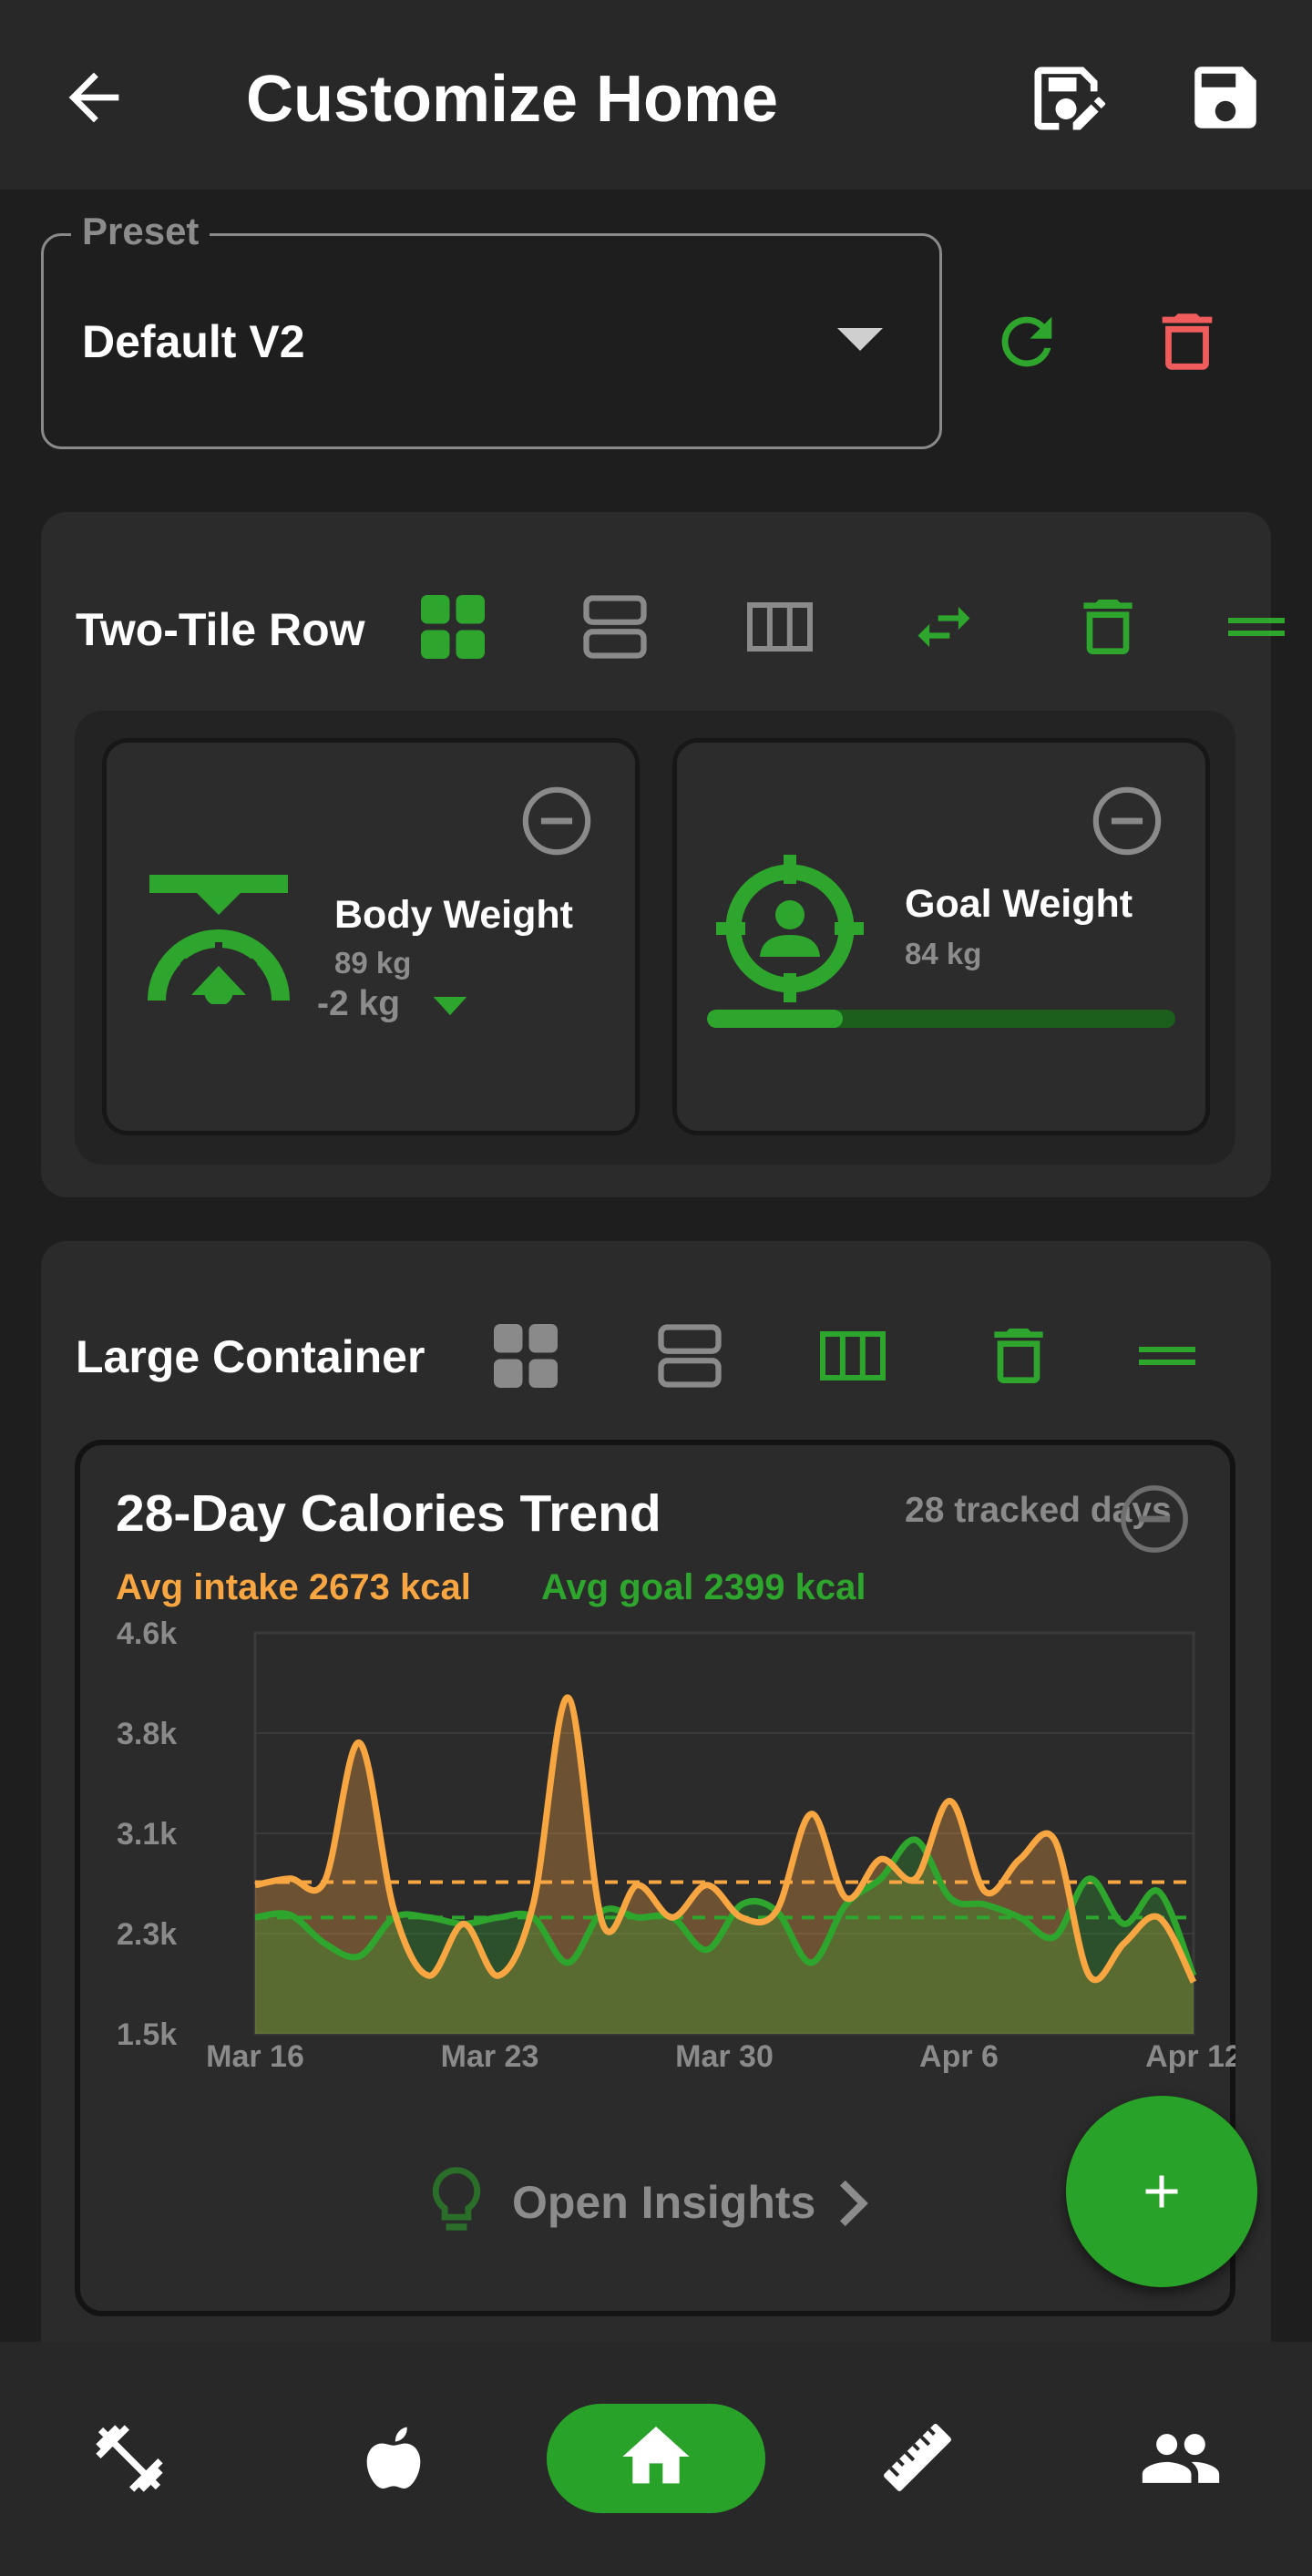  Describe the element at coordinates (147, 1835) in the screenshot. I see `y-tick-label: 3.1k` at that location.